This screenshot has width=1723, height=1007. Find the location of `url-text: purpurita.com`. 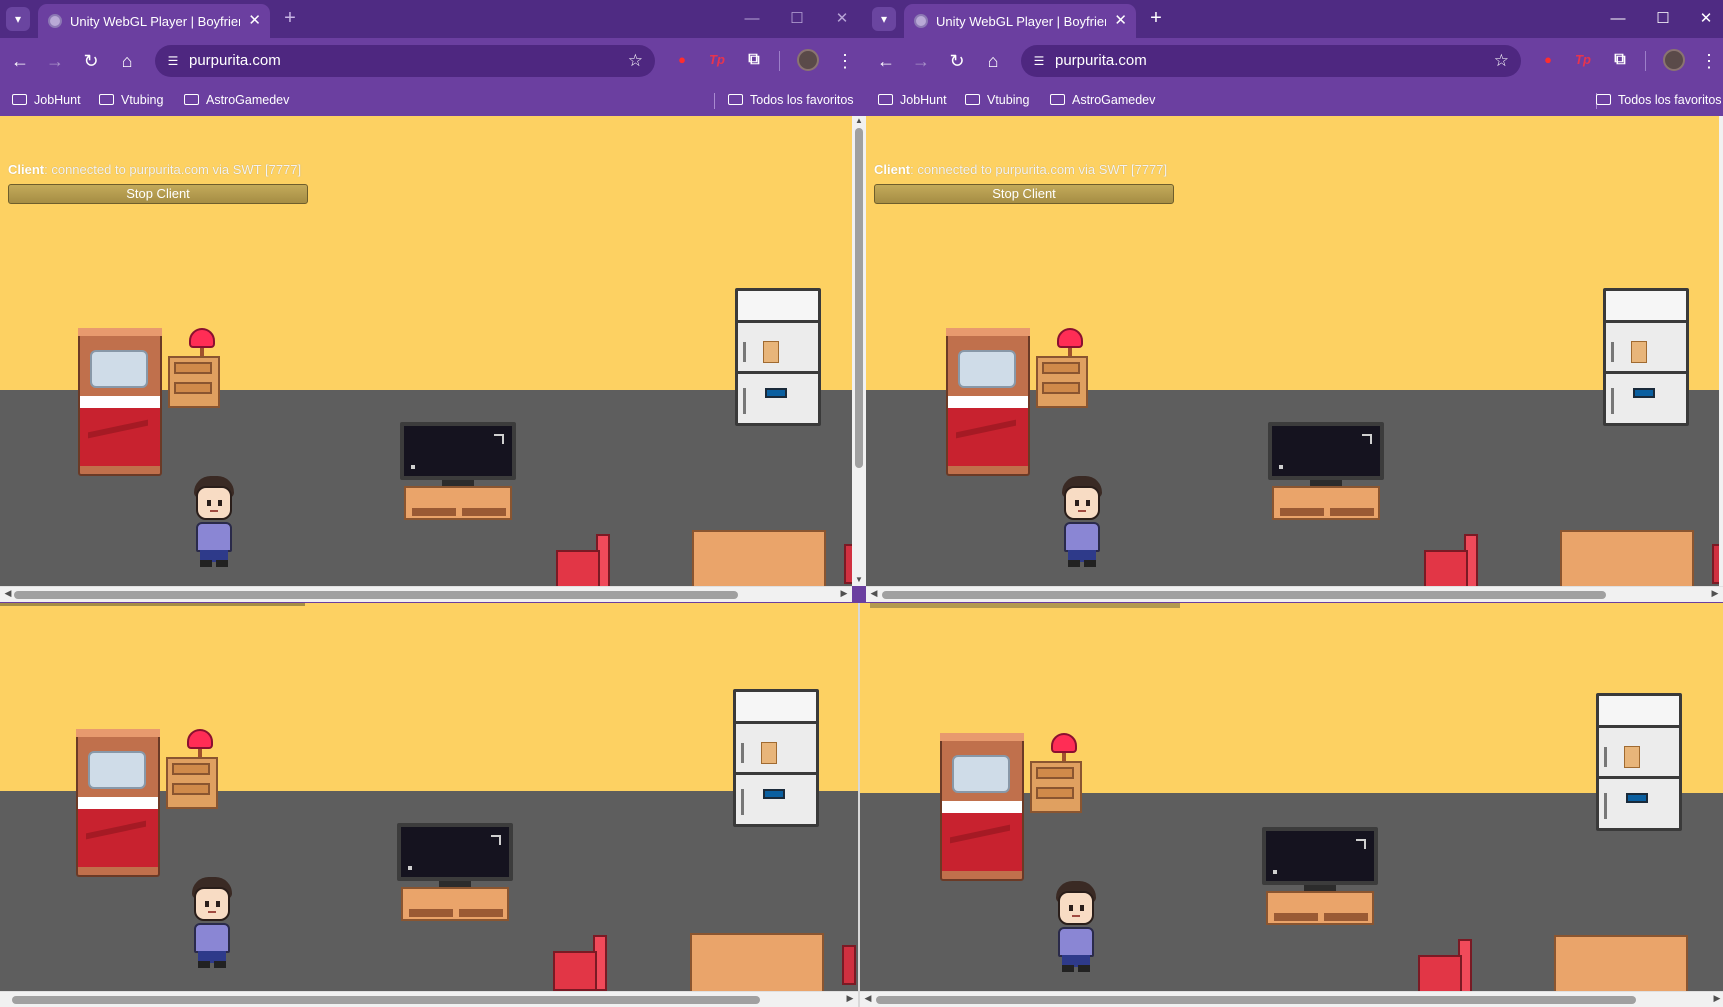

url-text: purpurita.com is located at coordinates (235, 60).